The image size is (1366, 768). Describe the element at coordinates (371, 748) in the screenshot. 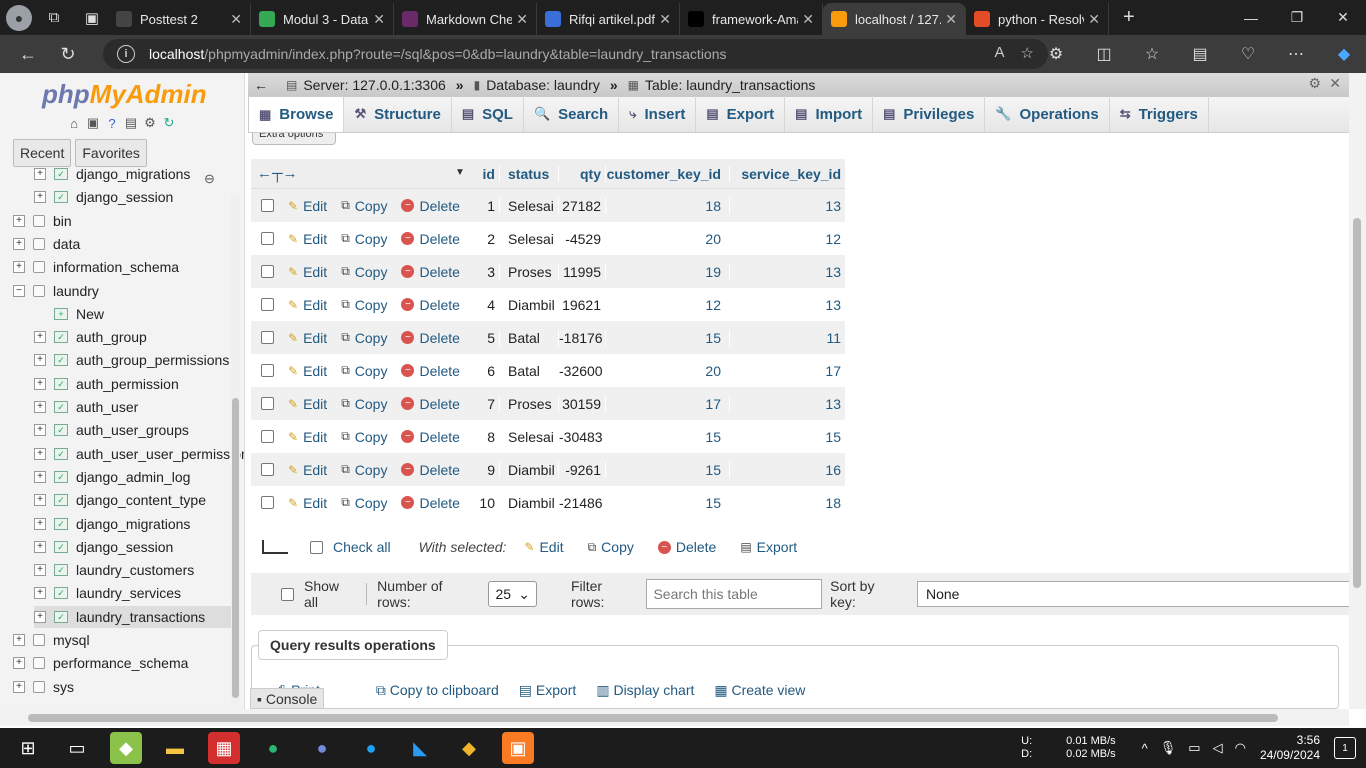

I see `edge-icon: ●` at that location.